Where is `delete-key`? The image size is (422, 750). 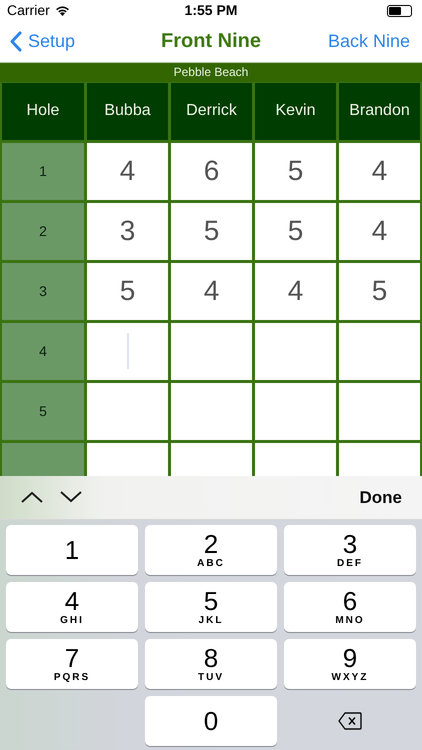
delete-key is located at coordinates (350, 721).